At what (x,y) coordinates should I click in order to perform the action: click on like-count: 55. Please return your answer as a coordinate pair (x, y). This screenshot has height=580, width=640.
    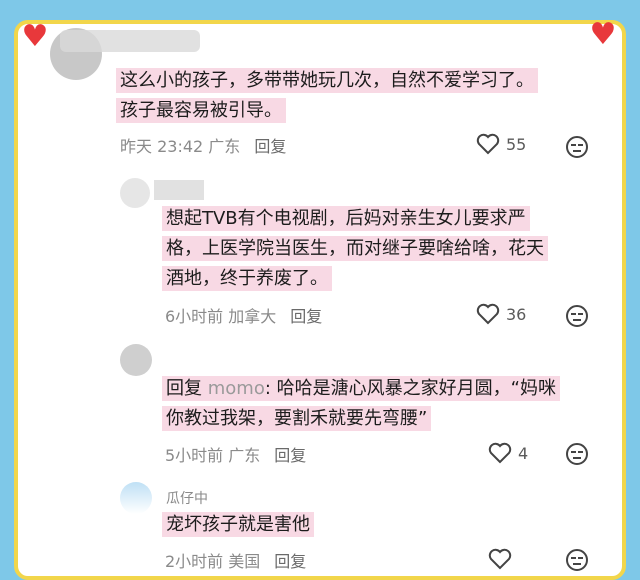
    Looking at the image, I should click on (516, 144).